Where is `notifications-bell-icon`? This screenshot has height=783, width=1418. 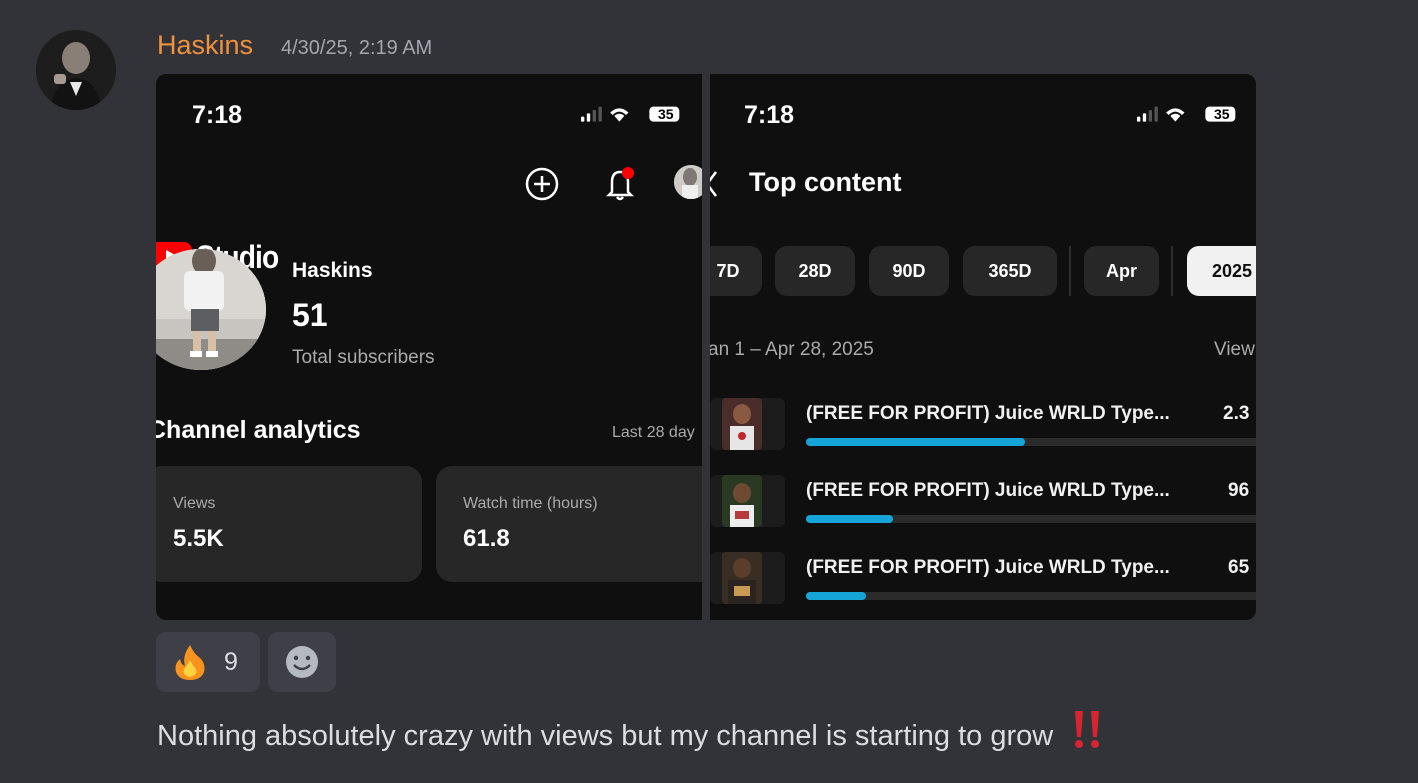 notifications-bell-icon is located at coordinates (620, 183).